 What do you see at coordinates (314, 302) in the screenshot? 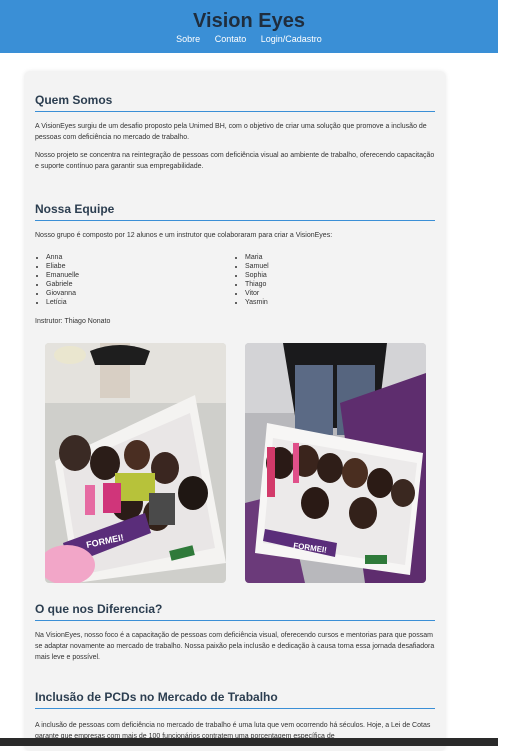
I see `team-member: Yasmin` at bounding box center [314, 302].